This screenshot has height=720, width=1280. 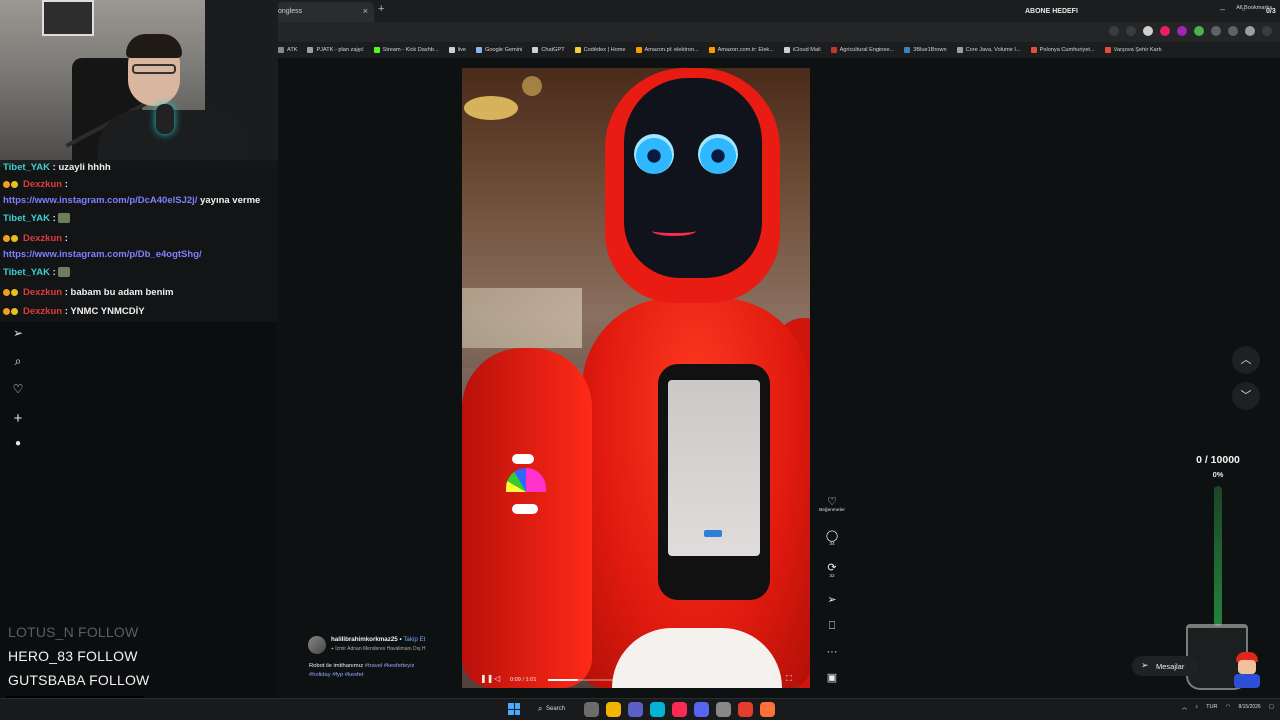 I want to click on follow-button: Takip Et, so click(x=414, y=639).